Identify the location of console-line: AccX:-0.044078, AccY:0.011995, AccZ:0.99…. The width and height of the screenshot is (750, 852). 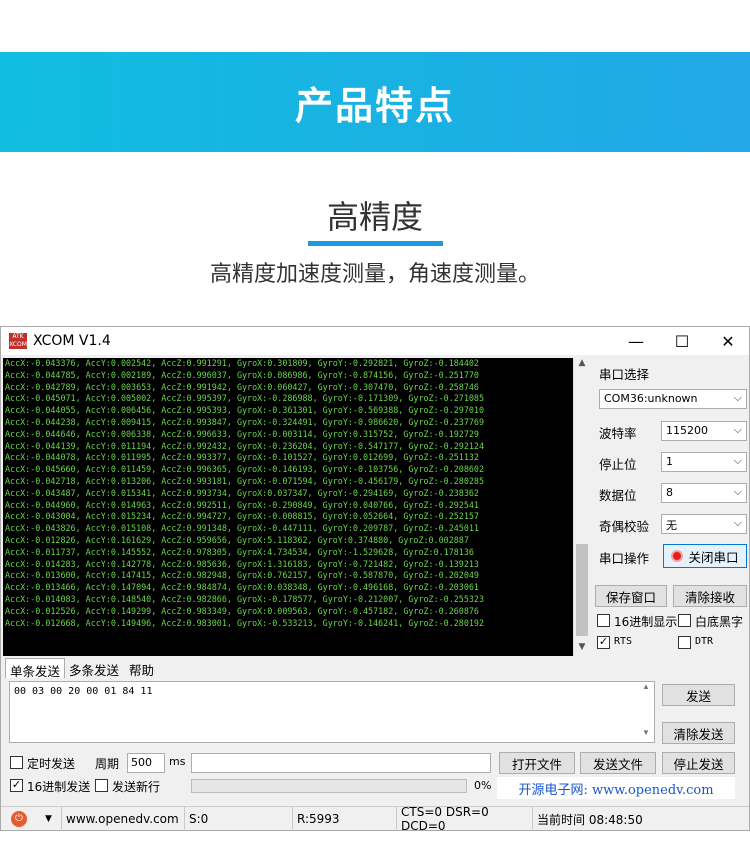
(242, 457).